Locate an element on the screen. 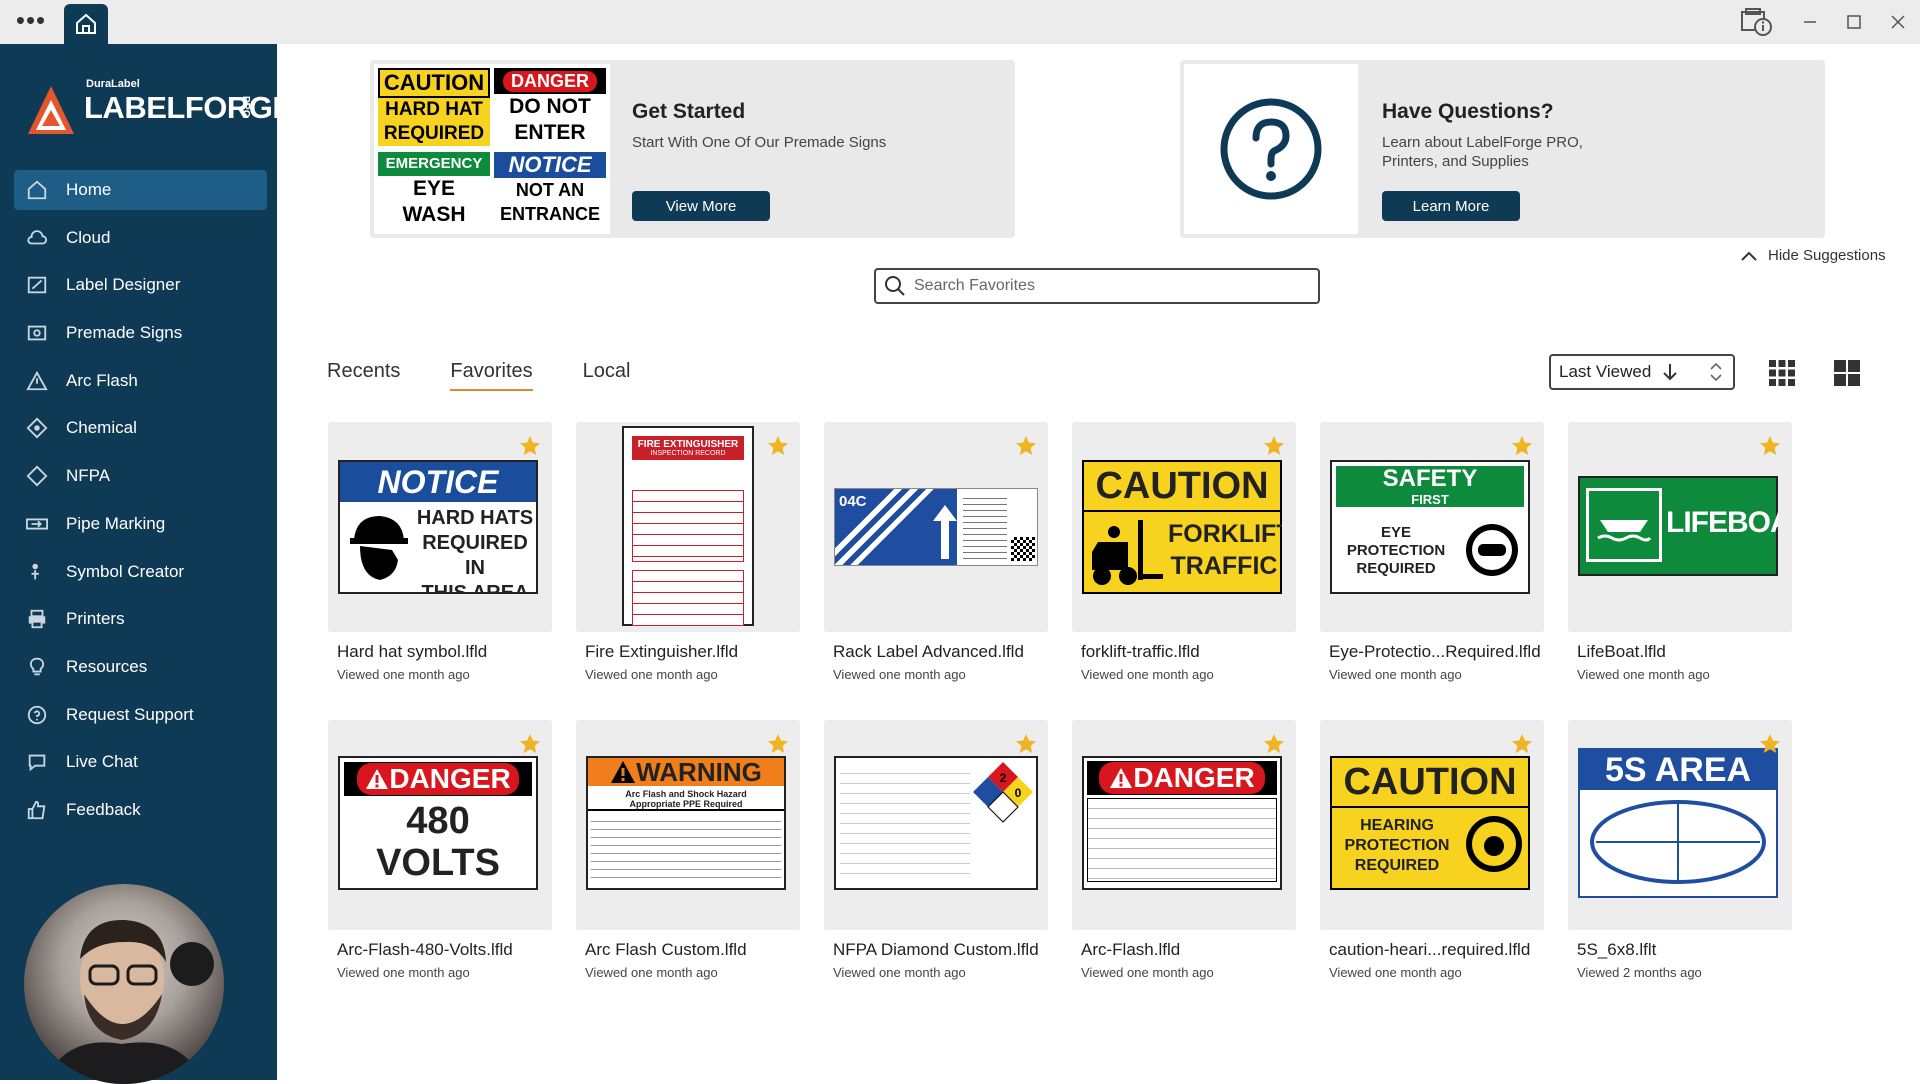 The width and height of the screenshot is (1920, 1084). file-name: Arc Flash Custom.lfld is located at coordinates (666, 950).